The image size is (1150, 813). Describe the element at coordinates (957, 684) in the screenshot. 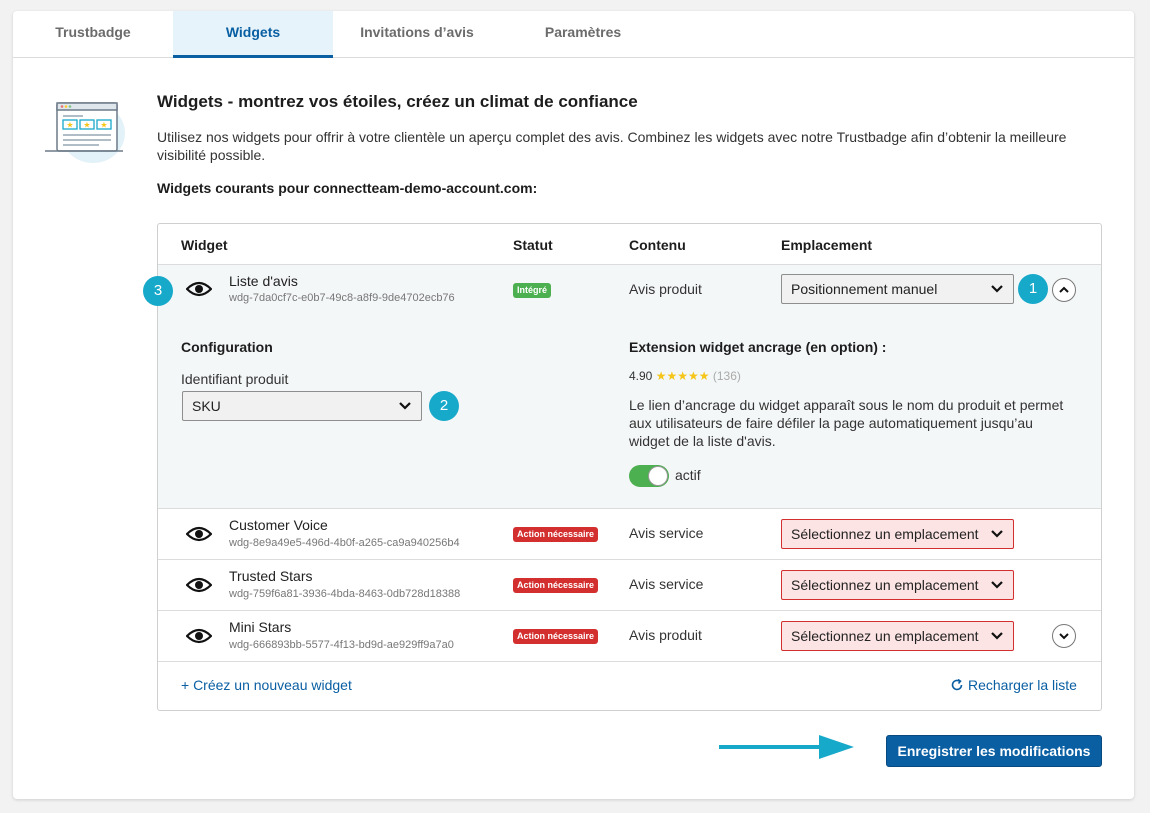

I see `reload-icon` at that location.